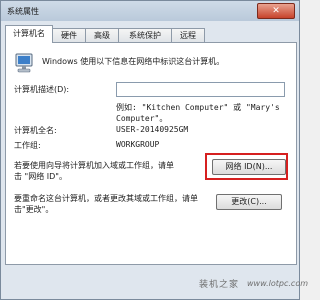 The width and height of the screenshot is (320, 300). I want to click on full-name-value: USER-20140925GM, so click(152, 129).